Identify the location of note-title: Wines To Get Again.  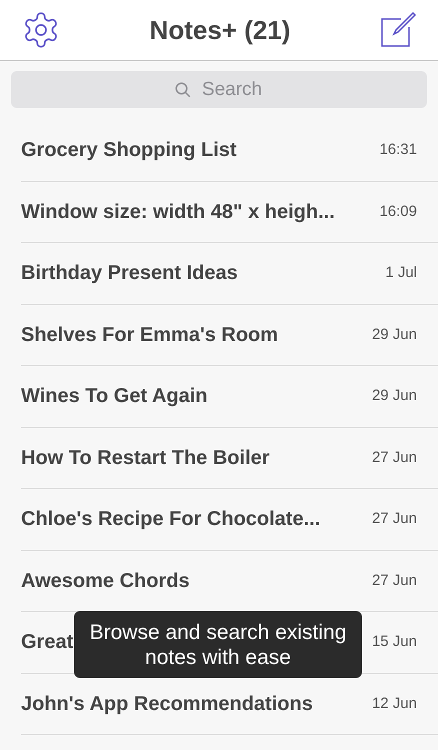
(114, 397).